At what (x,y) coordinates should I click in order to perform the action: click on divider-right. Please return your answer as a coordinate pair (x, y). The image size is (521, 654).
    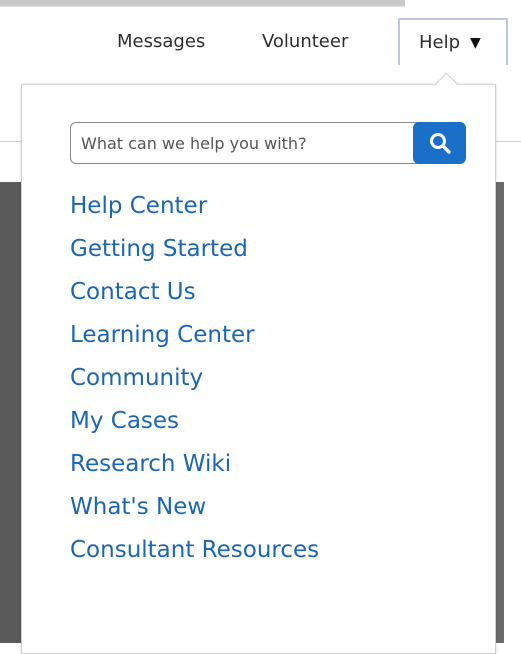
    Looking at the image, I should click on (508, 141).